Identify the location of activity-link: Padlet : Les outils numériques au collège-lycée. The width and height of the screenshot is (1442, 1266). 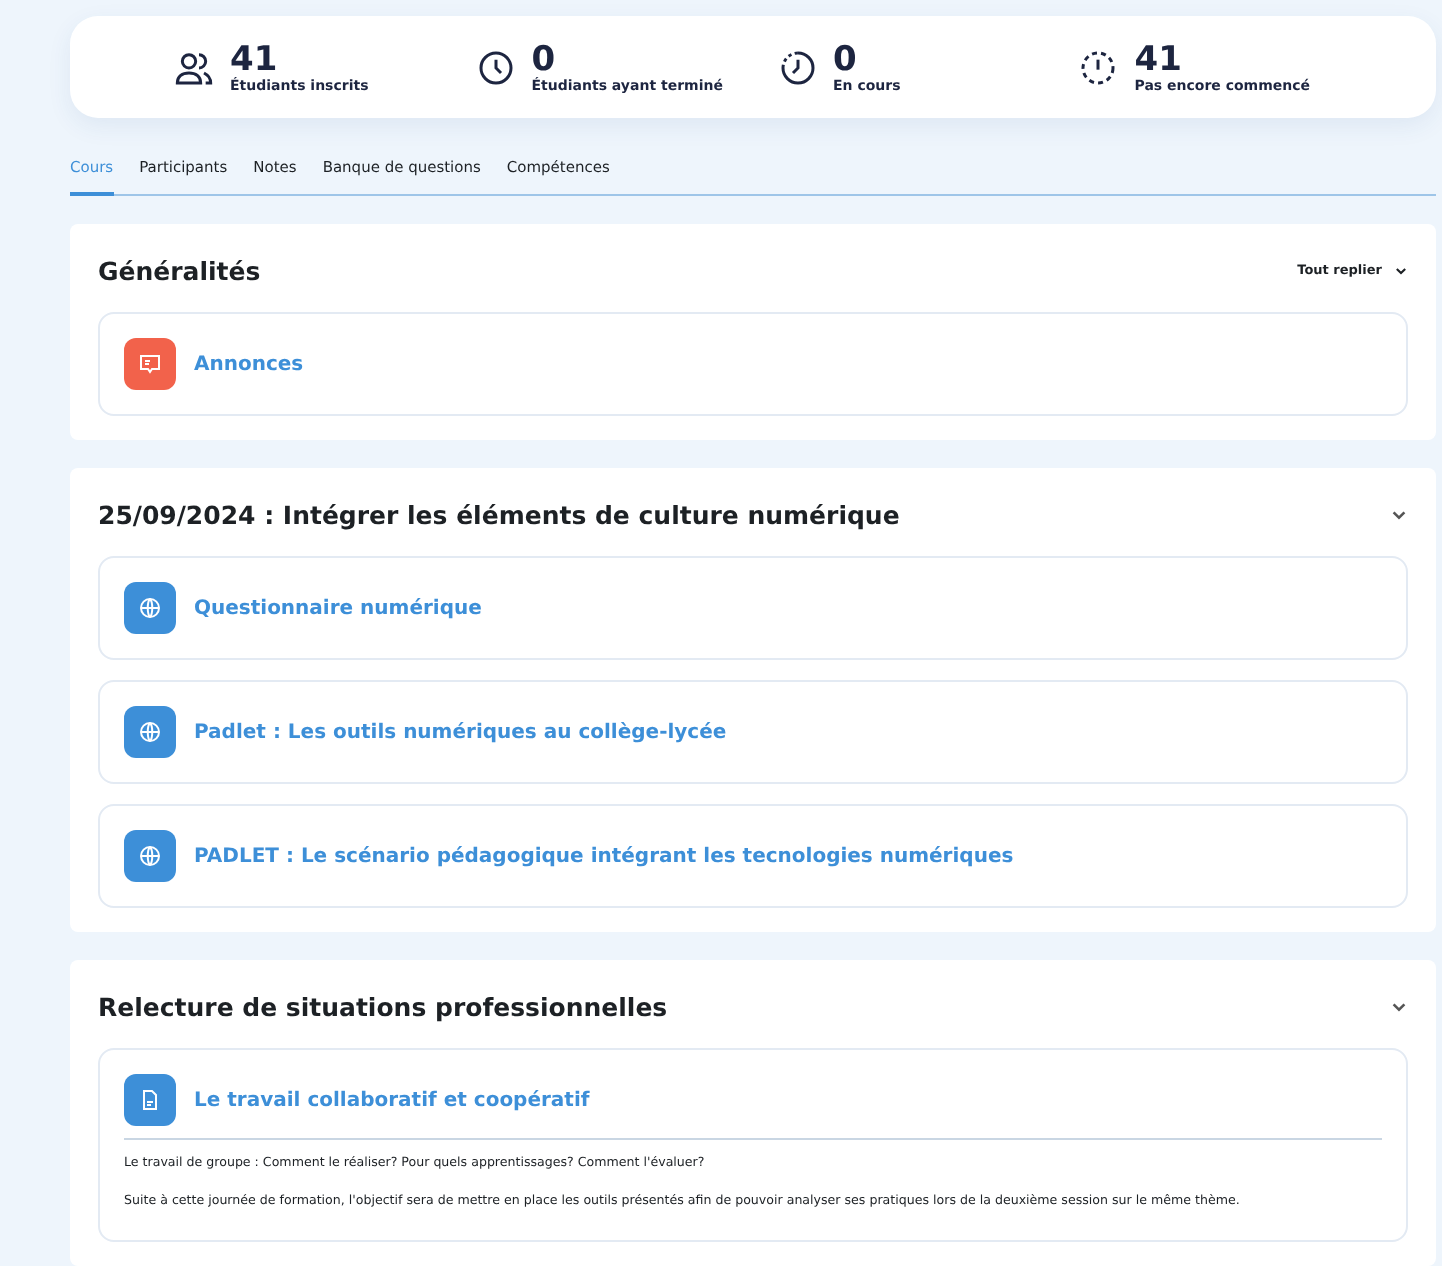
(460, 732).